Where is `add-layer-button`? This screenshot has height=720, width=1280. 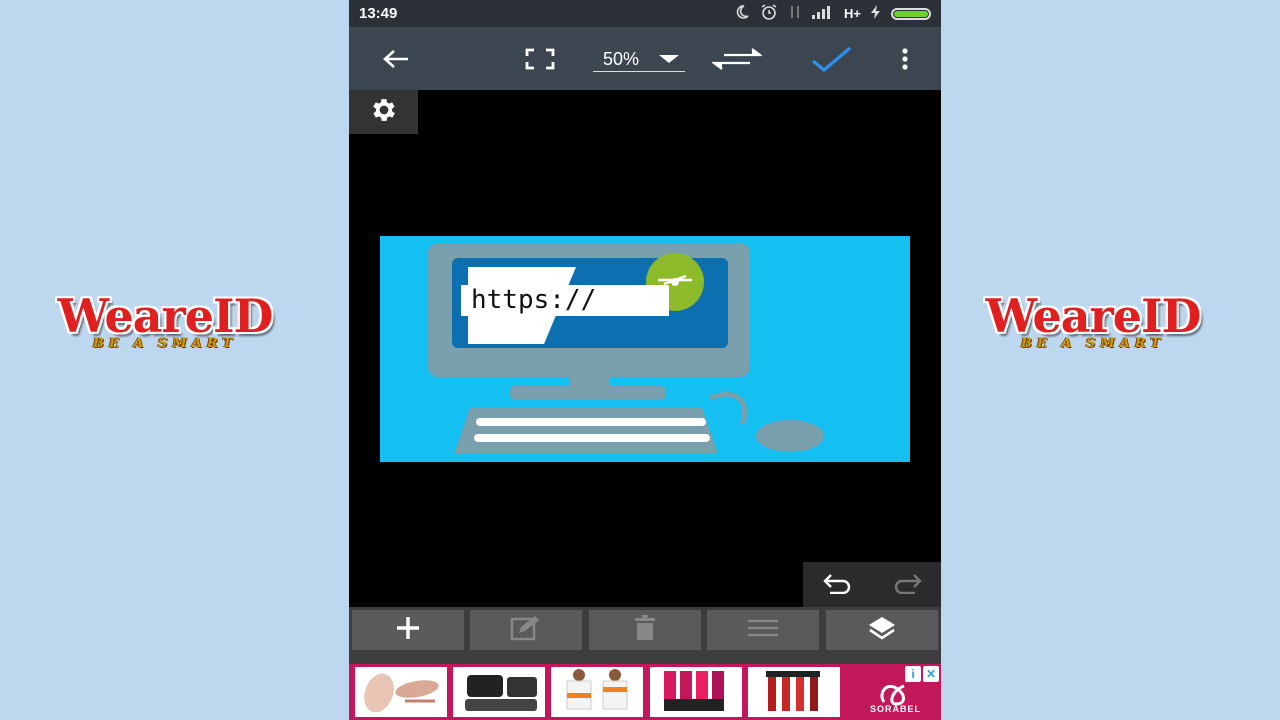 add-layer-button is located at coordinates (408, 630).